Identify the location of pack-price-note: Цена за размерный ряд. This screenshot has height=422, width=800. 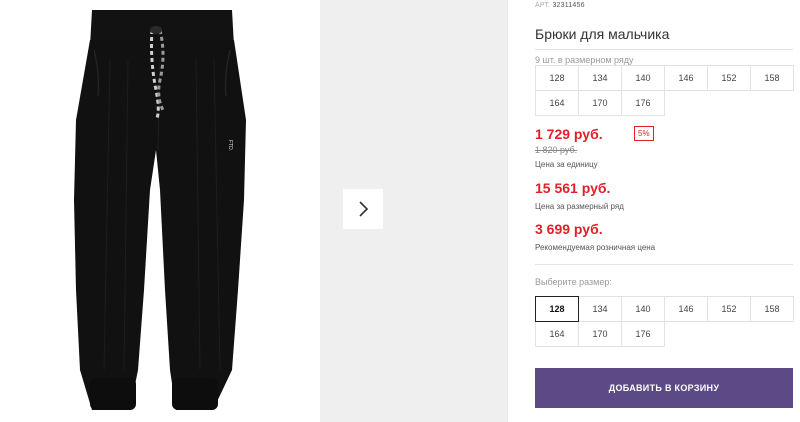
(579, 206).